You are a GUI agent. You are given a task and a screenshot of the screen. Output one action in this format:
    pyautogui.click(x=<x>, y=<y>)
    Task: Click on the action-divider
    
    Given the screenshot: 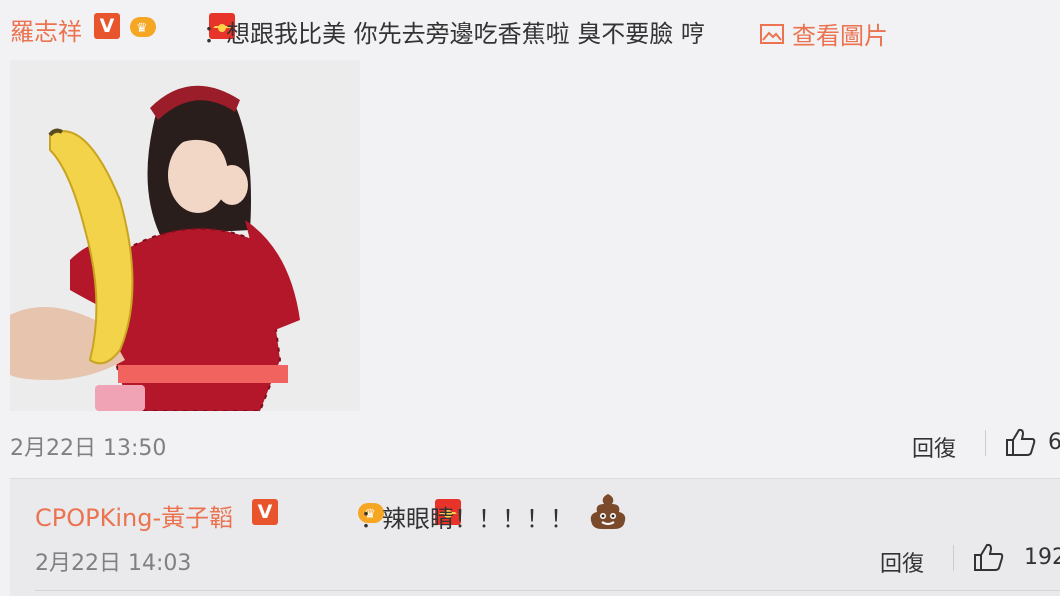 What is the action you would take?
    pyautogui.click(x=985, y=443)
    